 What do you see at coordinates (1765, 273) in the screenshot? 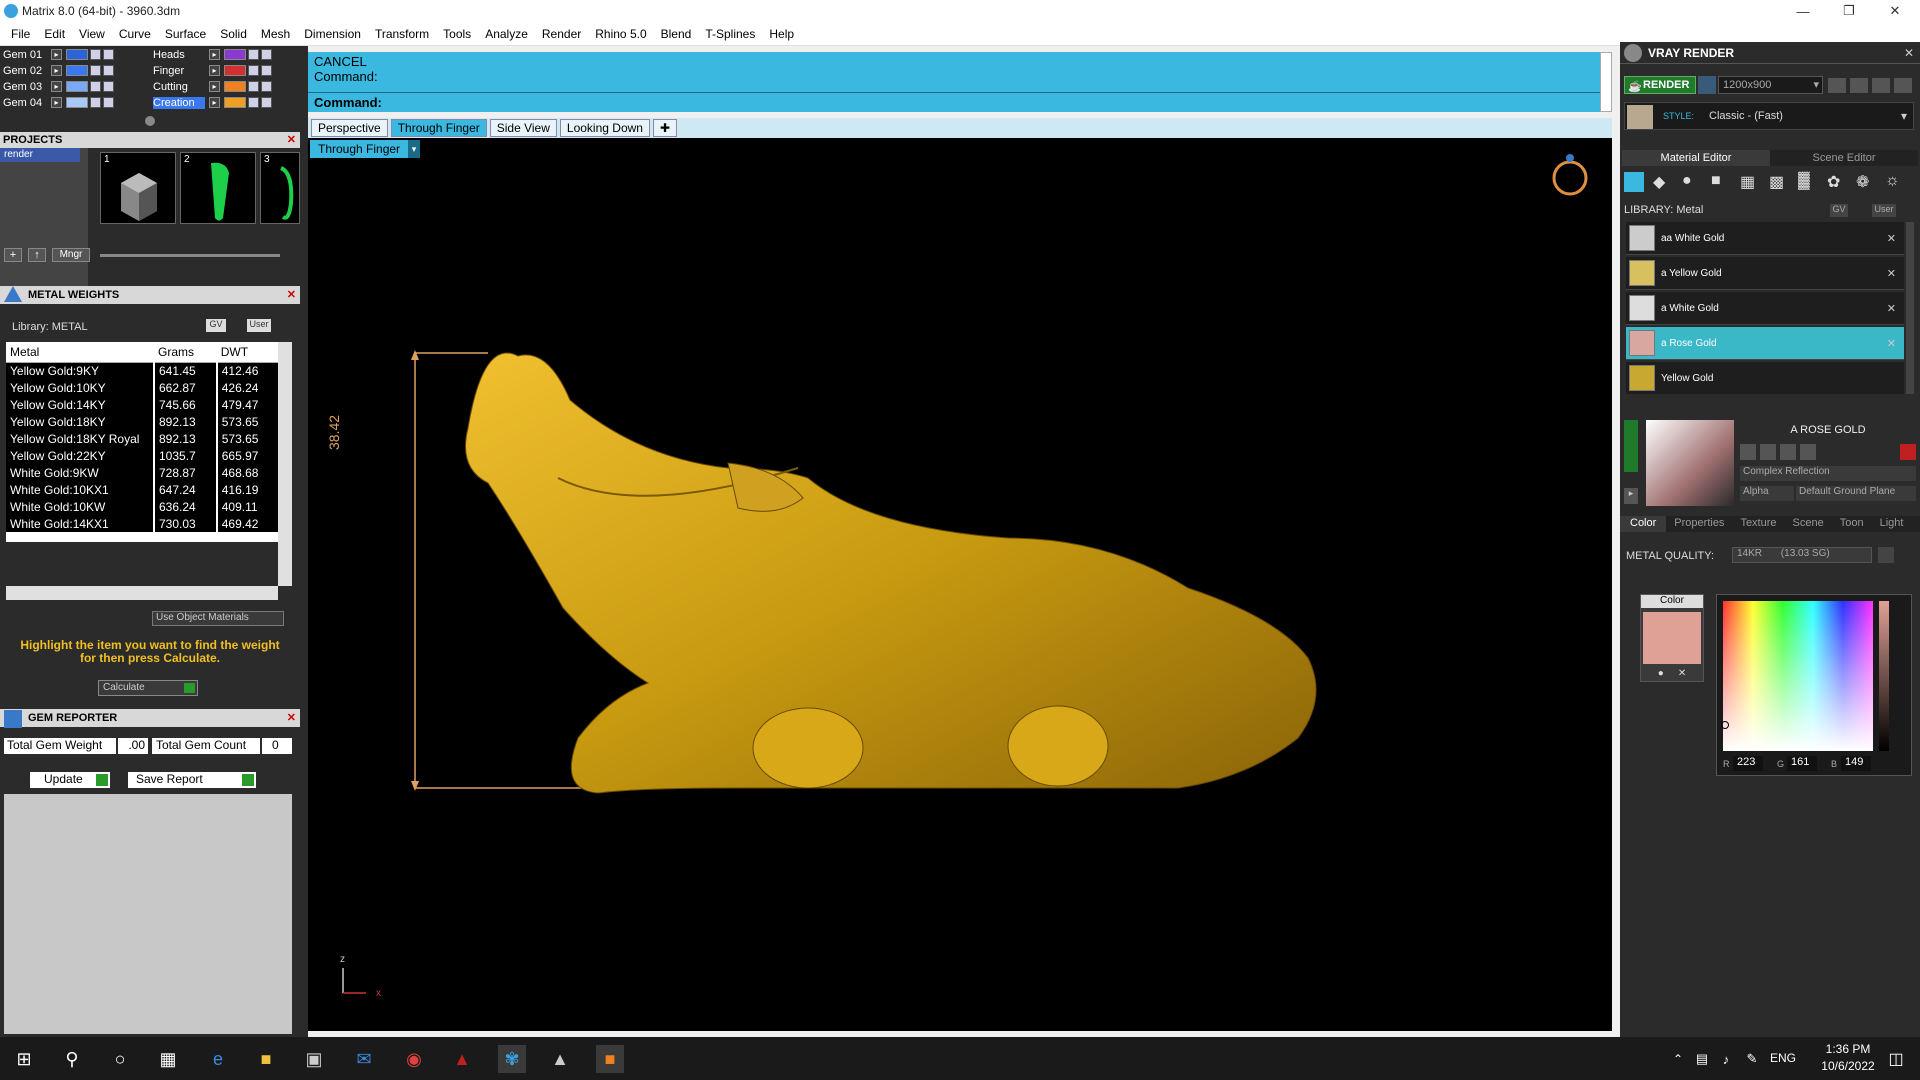
I see `list-item: a Yellow Gold ✕` at bounding box center [1765, 273].